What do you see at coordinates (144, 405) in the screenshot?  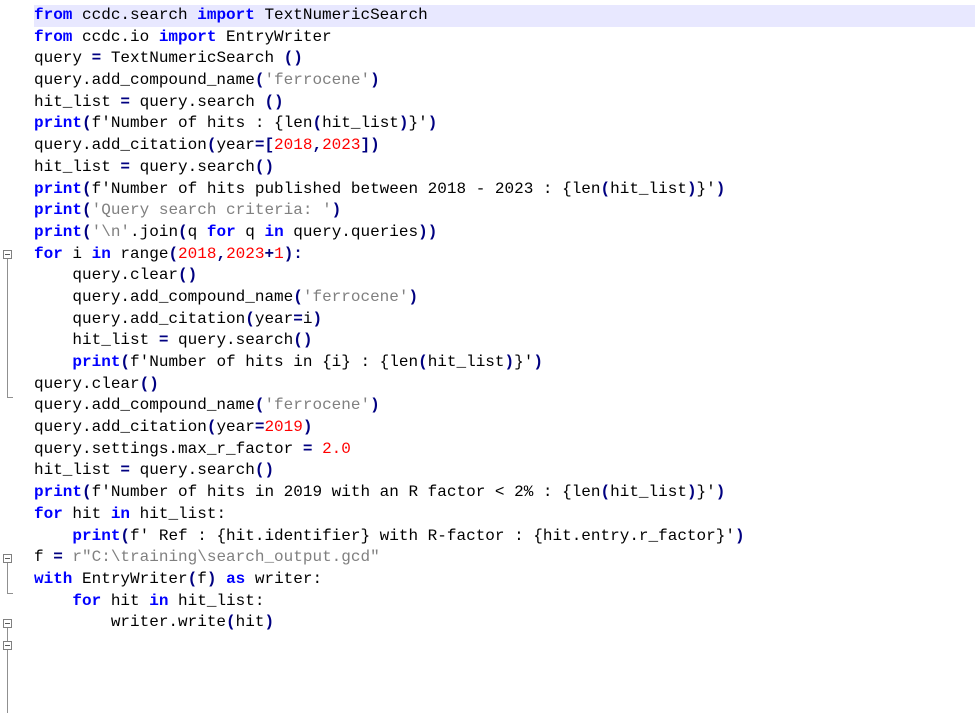 I see `code-token: query.add_compound_name` at bounding box center [144, 405].